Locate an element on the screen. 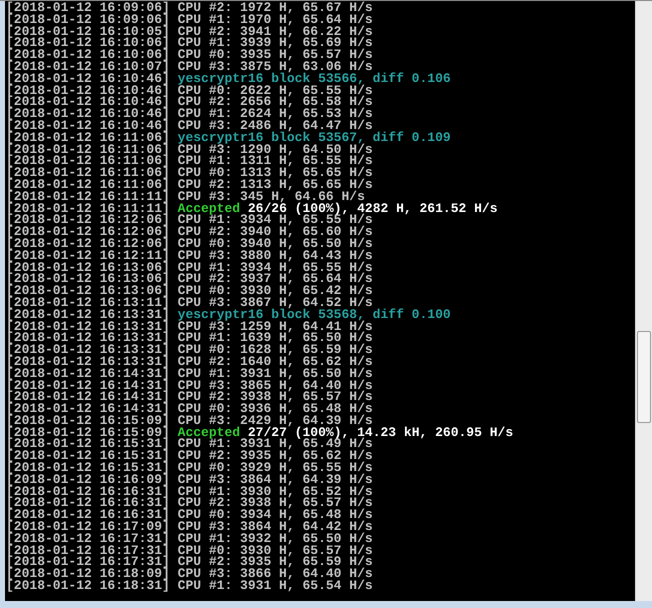 This screenshot has height=608, width=652. log-line: [2018-01-12 16:10:46] yescryptr16 block 53566, diff 0.106 is located at coordinates (228, 78).